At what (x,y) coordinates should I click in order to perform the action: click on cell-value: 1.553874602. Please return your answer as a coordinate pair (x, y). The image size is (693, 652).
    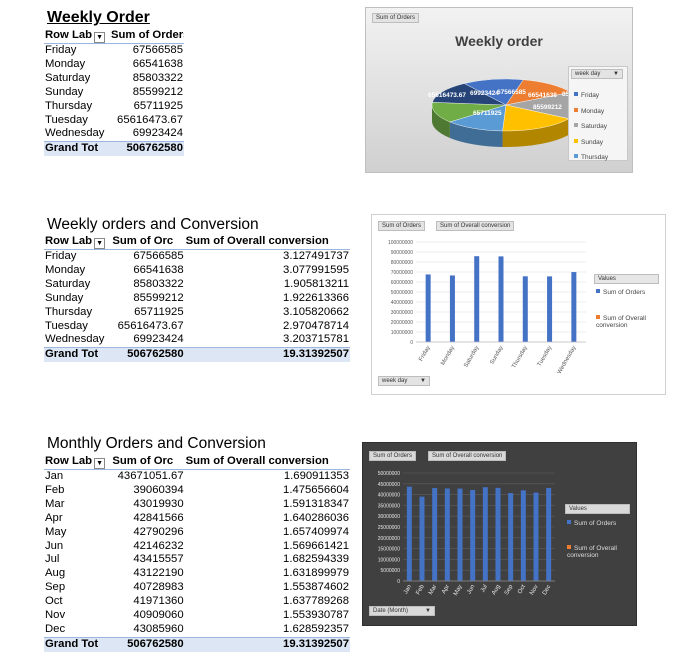
    Looking at the image, I should click on (316, 587).